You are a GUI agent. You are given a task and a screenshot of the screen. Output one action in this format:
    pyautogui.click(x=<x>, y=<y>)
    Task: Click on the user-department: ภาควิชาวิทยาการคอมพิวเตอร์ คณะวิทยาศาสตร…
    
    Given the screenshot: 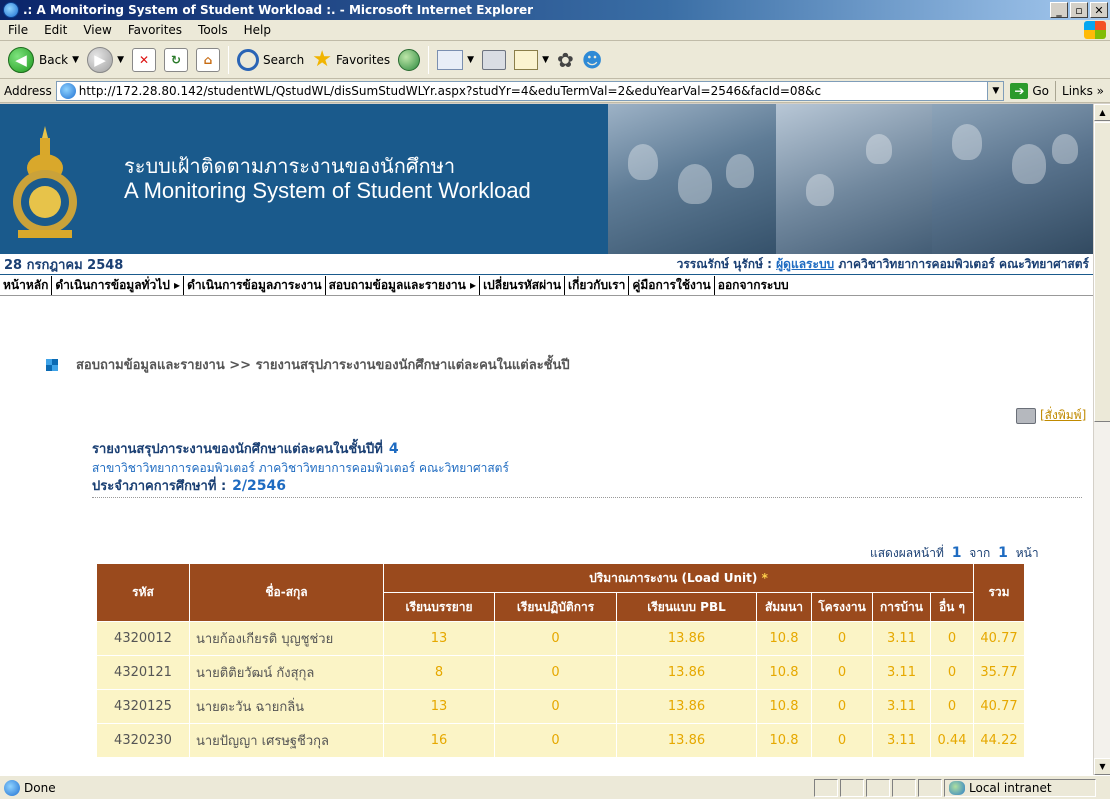 What is the action you would take?
    pyautogui.click(x=963, y=263)
    